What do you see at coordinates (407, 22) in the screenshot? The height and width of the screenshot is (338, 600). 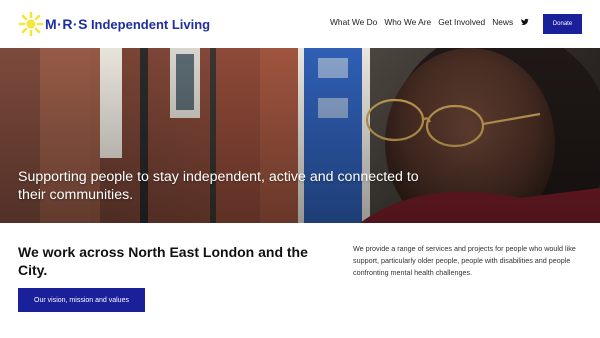 I see `nav-item-who-we-are: Who We Are` at bounding box center [407, 22].